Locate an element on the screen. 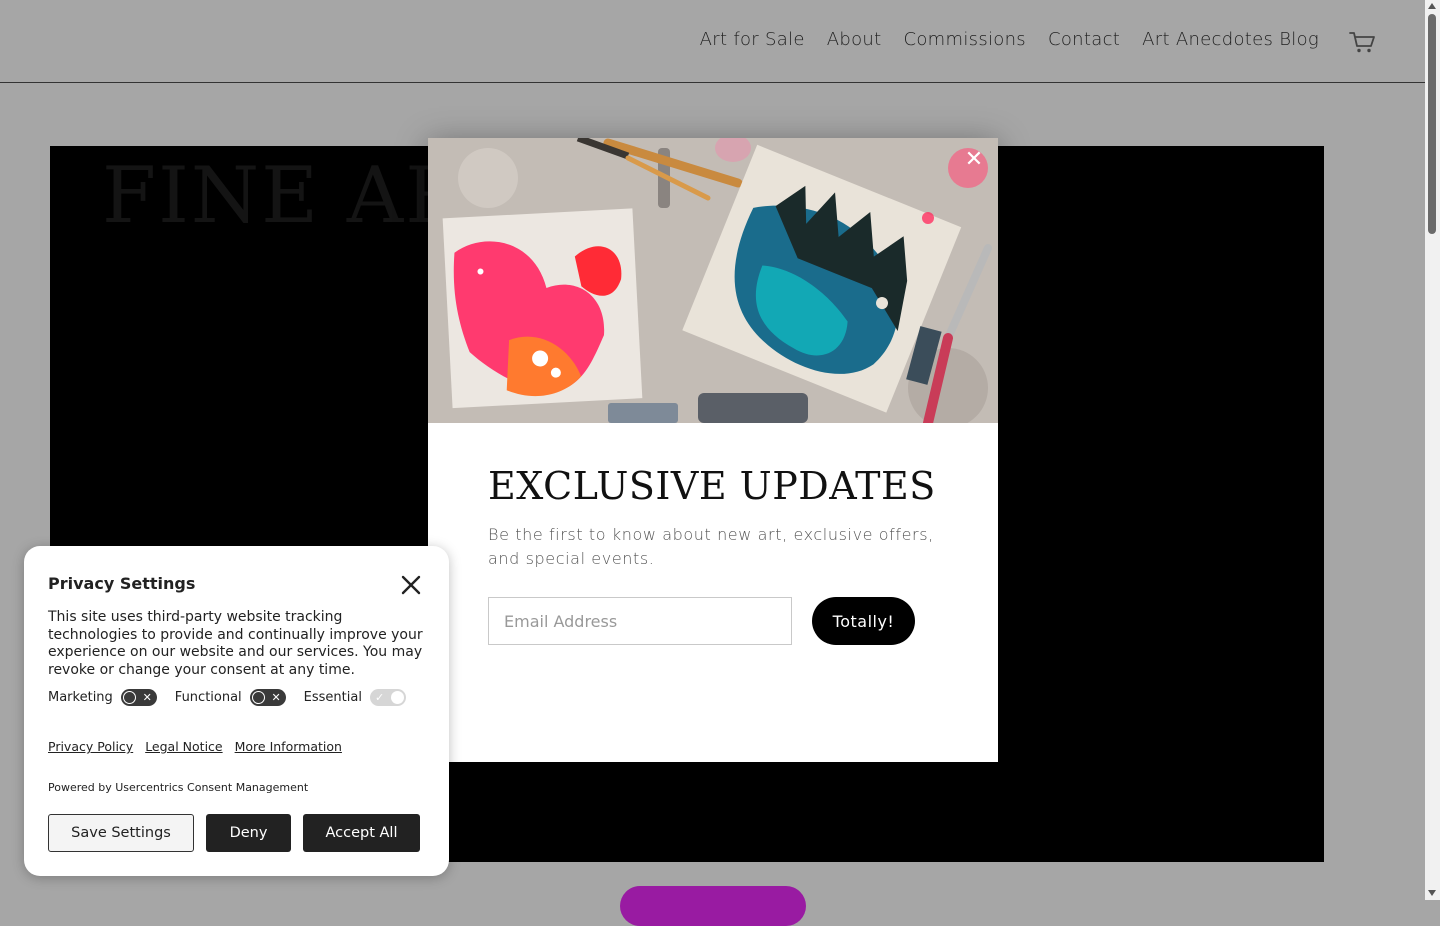 The width and height of the screenshot is (1440, 926). scroll-down-arrow-icon is located at coordinates (1432, 893).